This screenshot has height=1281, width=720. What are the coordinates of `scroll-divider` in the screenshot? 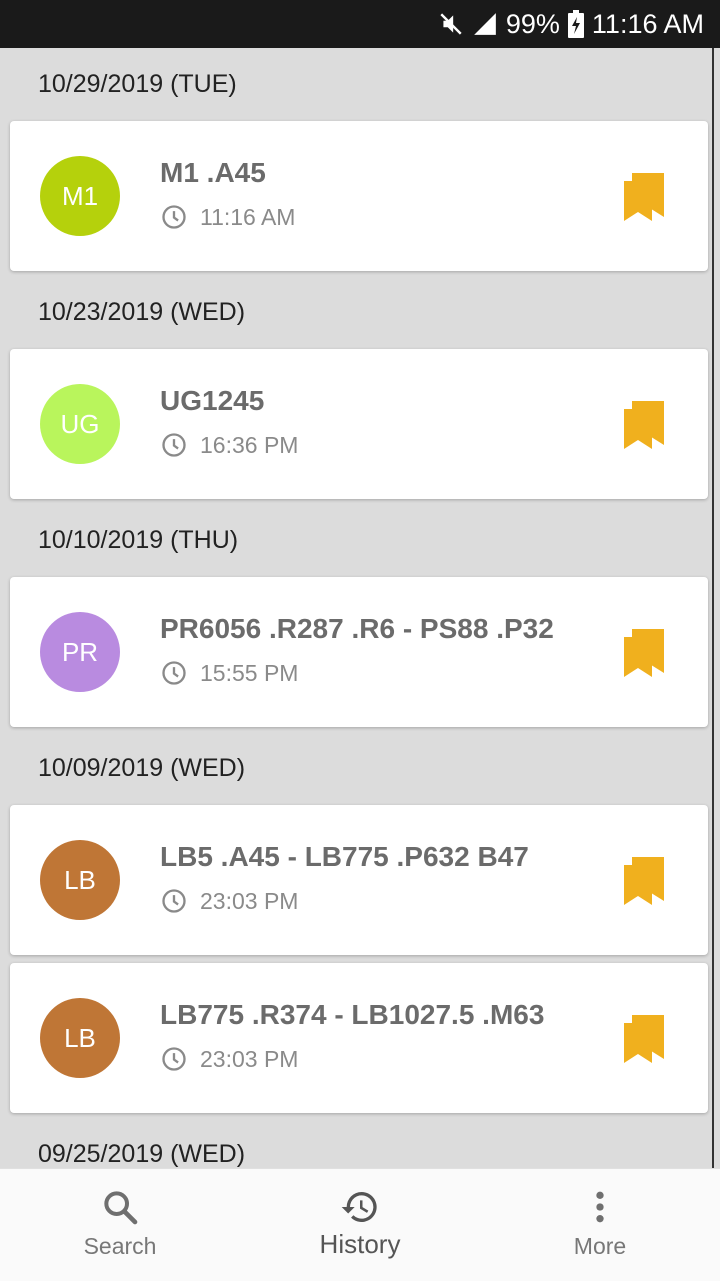 It's located at (713, 608).